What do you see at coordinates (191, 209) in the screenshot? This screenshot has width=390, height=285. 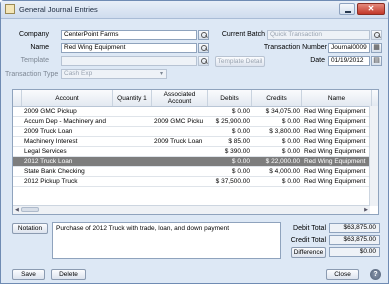 I see `horizontal-scrollbar: ◀ ▶` at bounding box center [191, 209].